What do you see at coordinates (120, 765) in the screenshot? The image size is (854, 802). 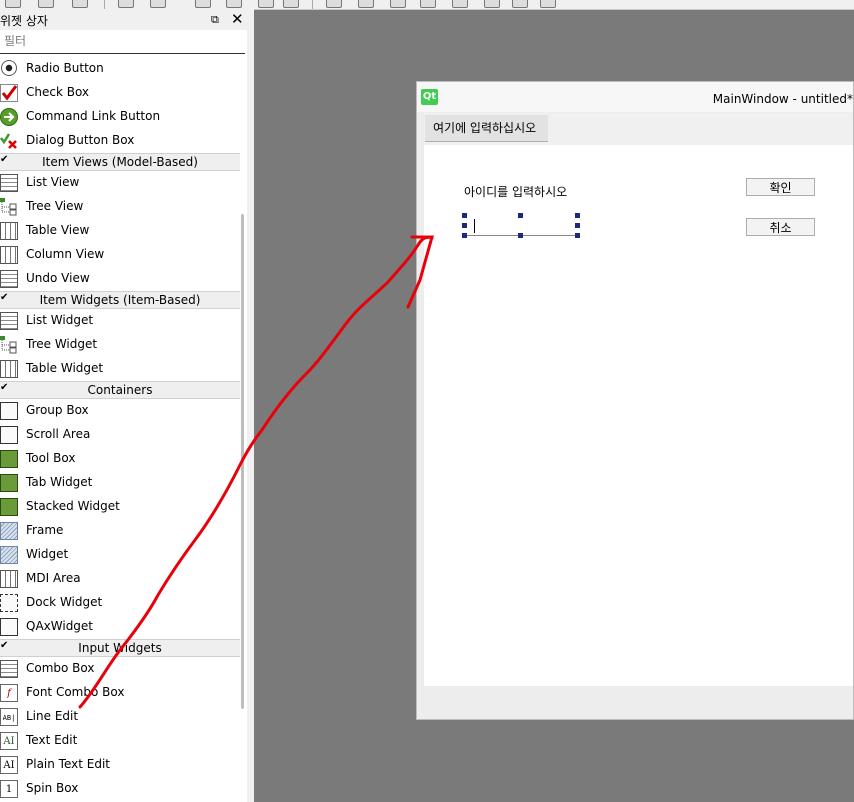 I see `widget-item-plain-text-edit: AI Plain Text Edit` at bounding box center [120, 765].